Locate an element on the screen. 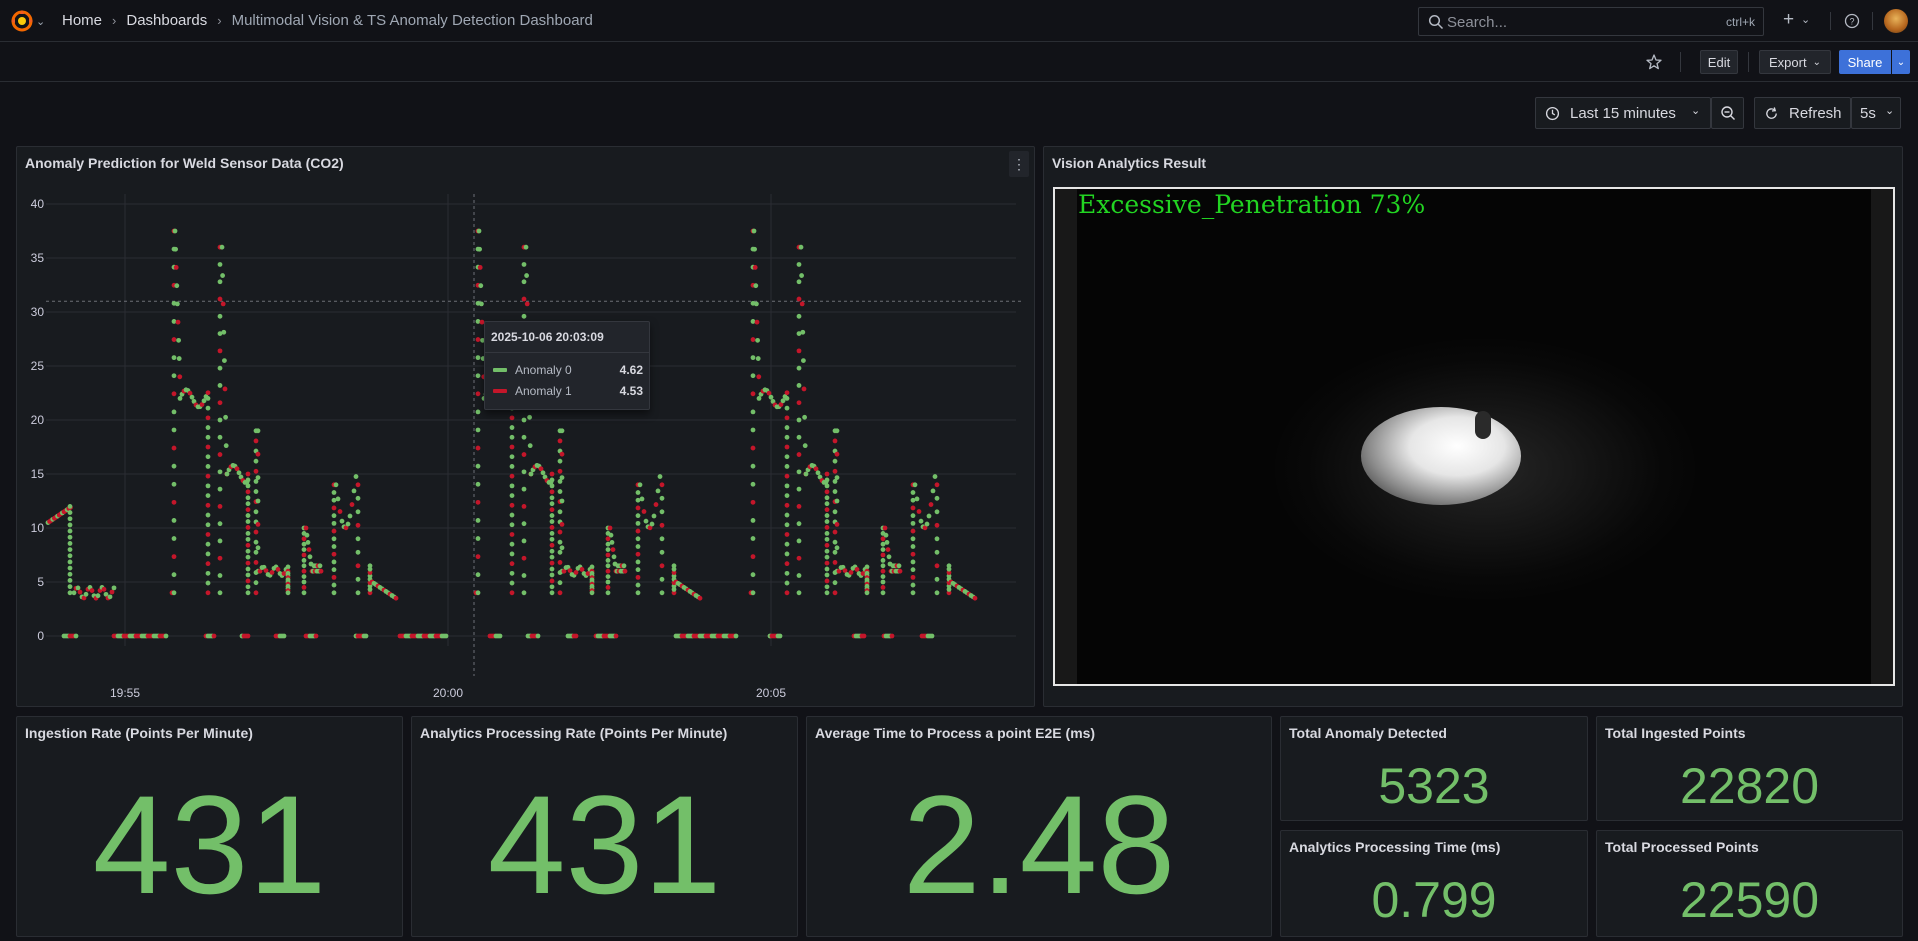  refresh-button: Refresh is located at coordinates (1802, 113).